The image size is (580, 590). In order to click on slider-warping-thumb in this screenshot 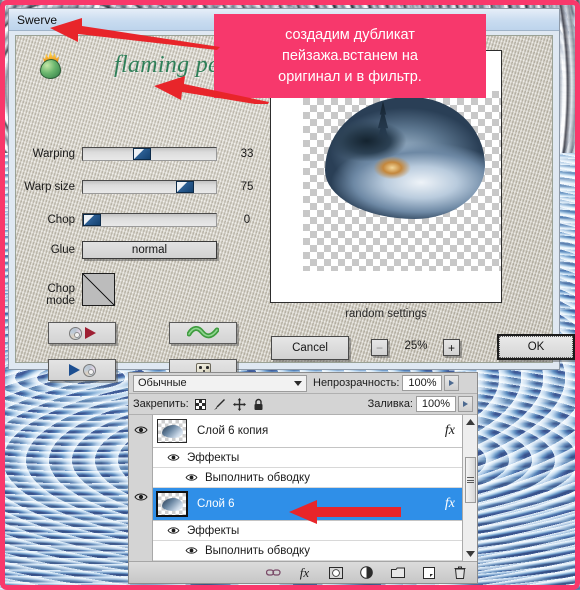, I will do `click(142, 153)`.